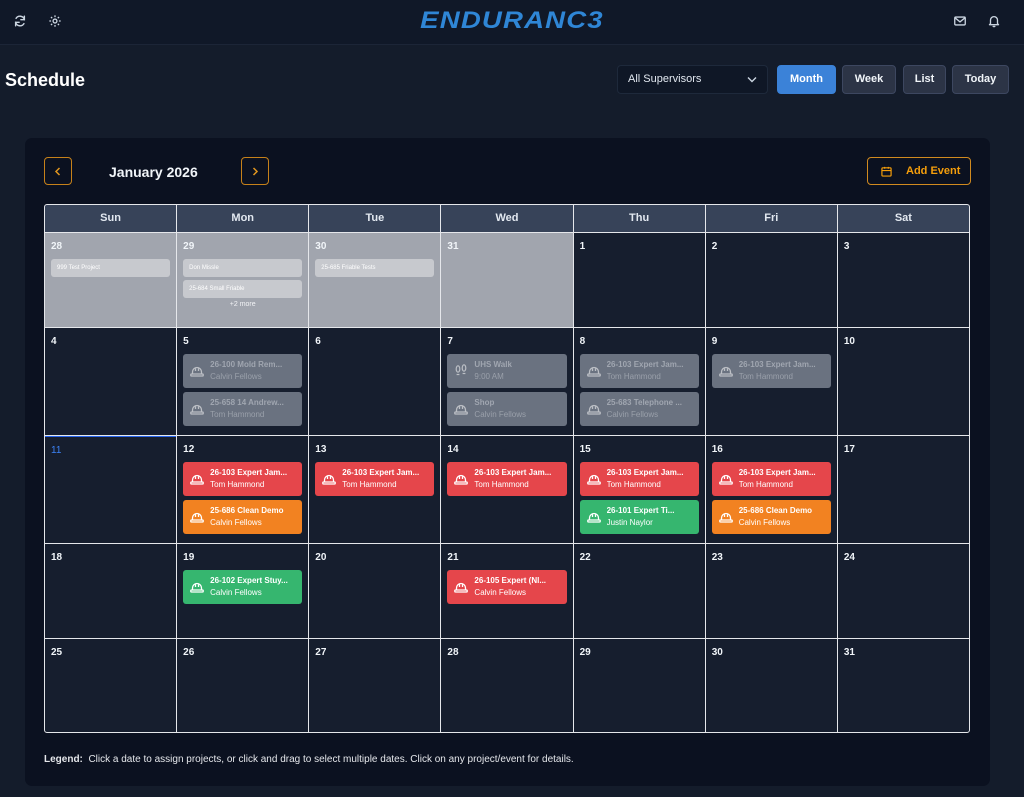 The height and width of the screenshot is (797, 1024). Describe the element at coordinates (375, 381) in the screenshot. I see `day-cell: 6` at that location.